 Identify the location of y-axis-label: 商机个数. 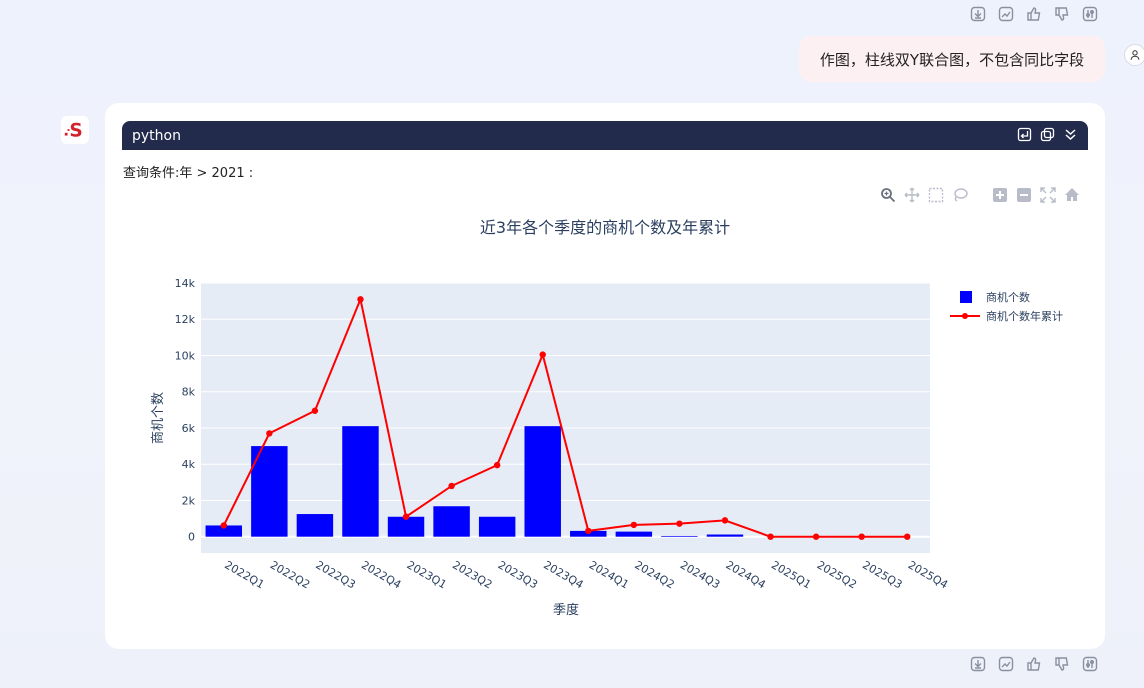
(158, 418).